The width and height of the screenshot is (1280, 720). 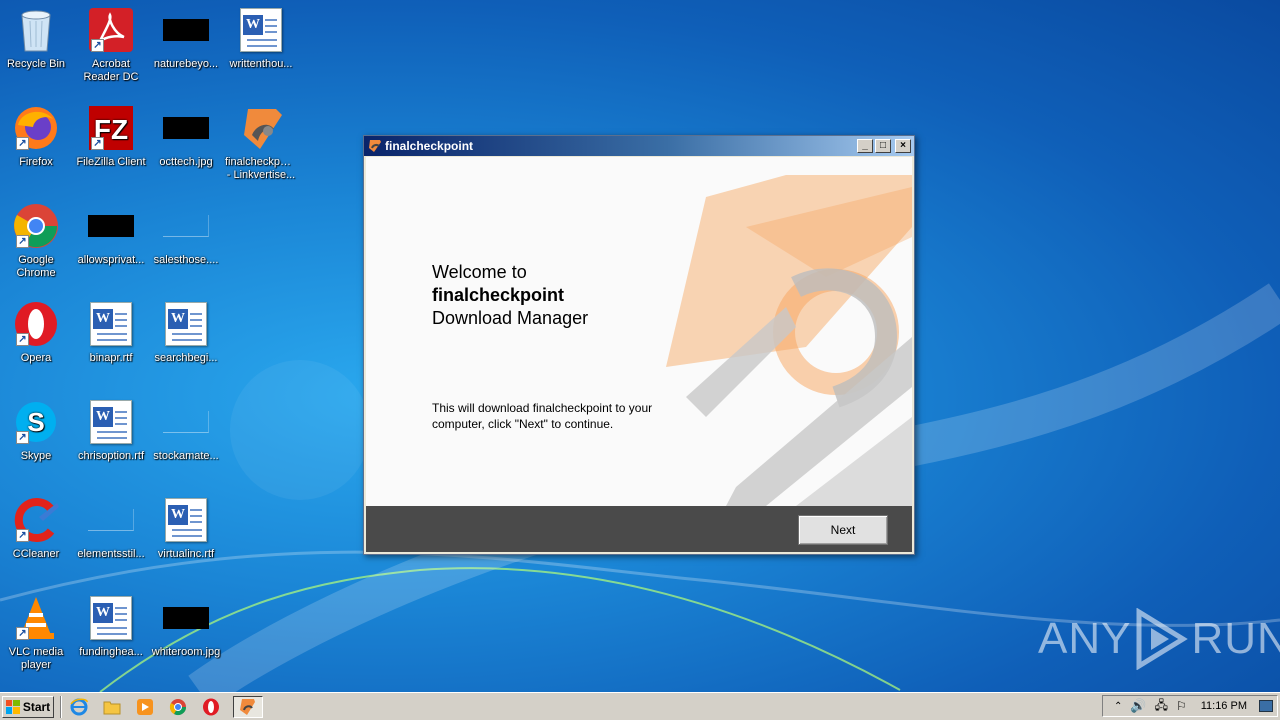 What do you see at coordinates (36, 64) in the screenshot?
I see `desktop-icon-label: Recycle Bin` at bounding box center [36, 64].